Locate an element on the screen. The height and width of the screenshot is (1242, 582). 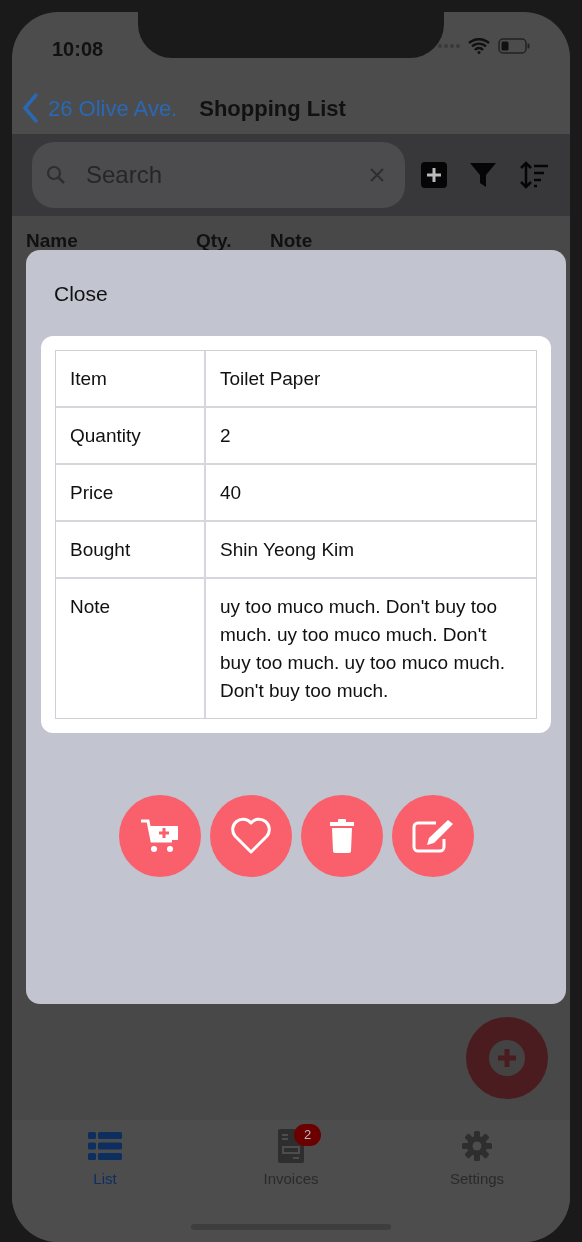
heart-icon is located at coordinates (250, 835).